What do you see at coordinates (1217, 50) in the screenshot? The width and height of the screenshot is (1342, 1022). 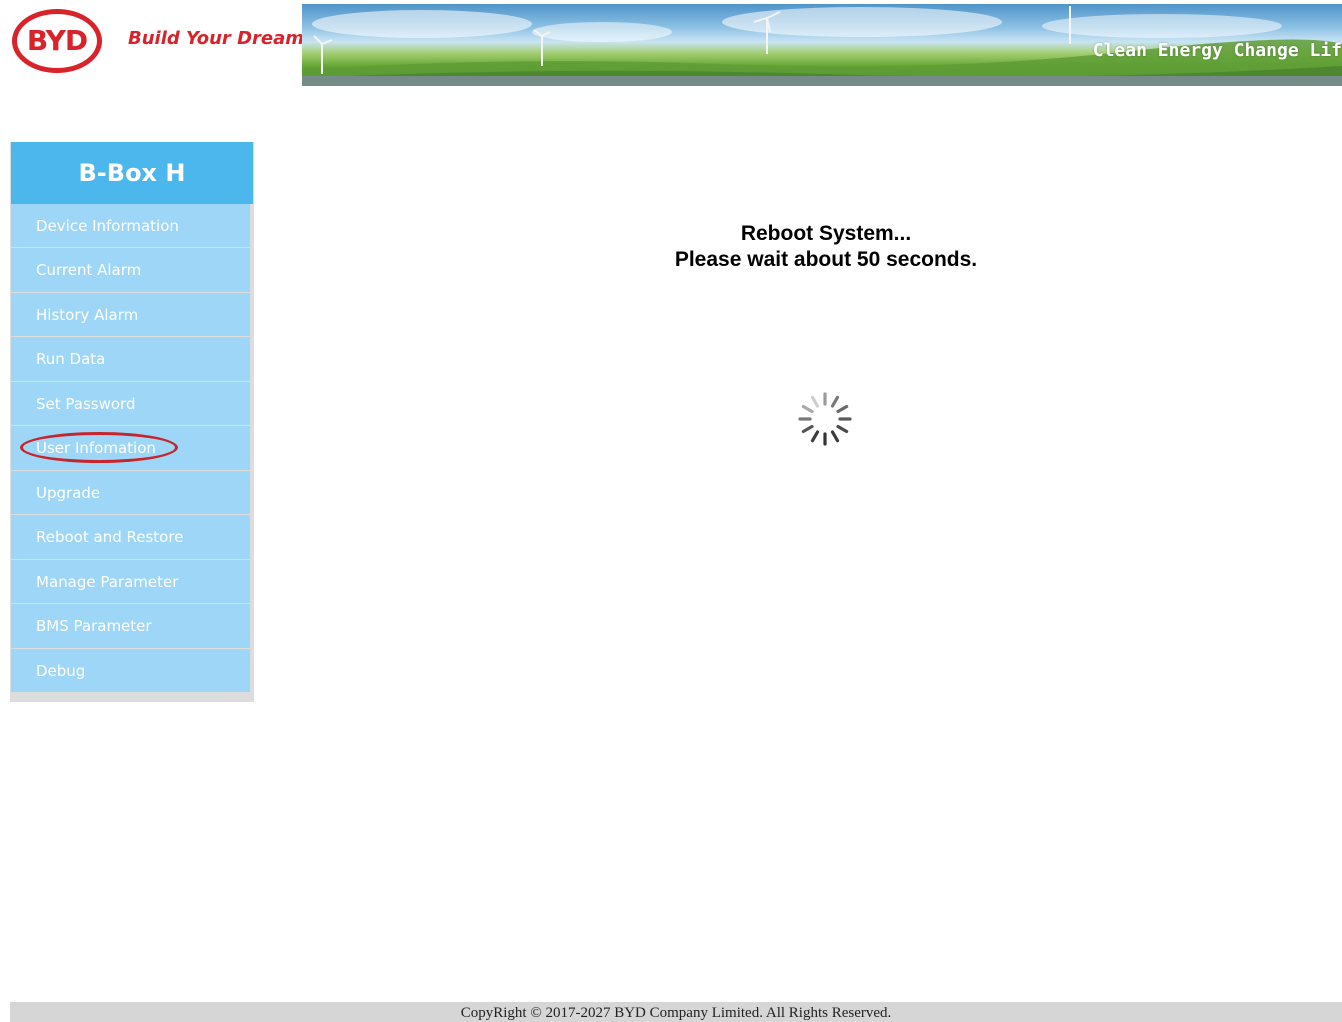 I see `banner-slogan: Clean Energy Change Lif` at bounding box center [1217, 50].